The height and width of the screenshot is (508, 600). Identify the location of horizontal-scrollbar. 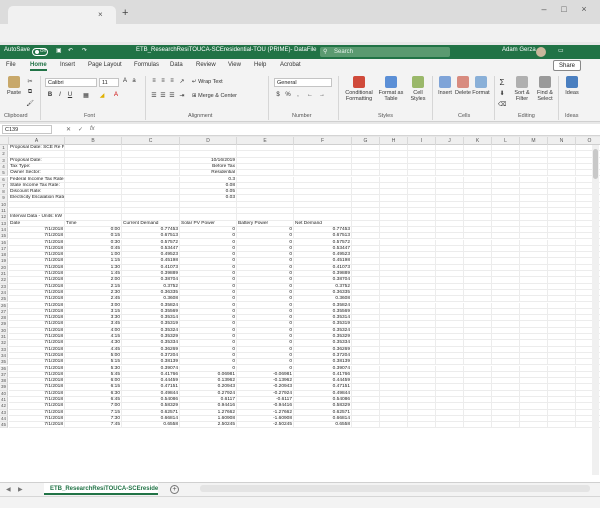
(395, 488).